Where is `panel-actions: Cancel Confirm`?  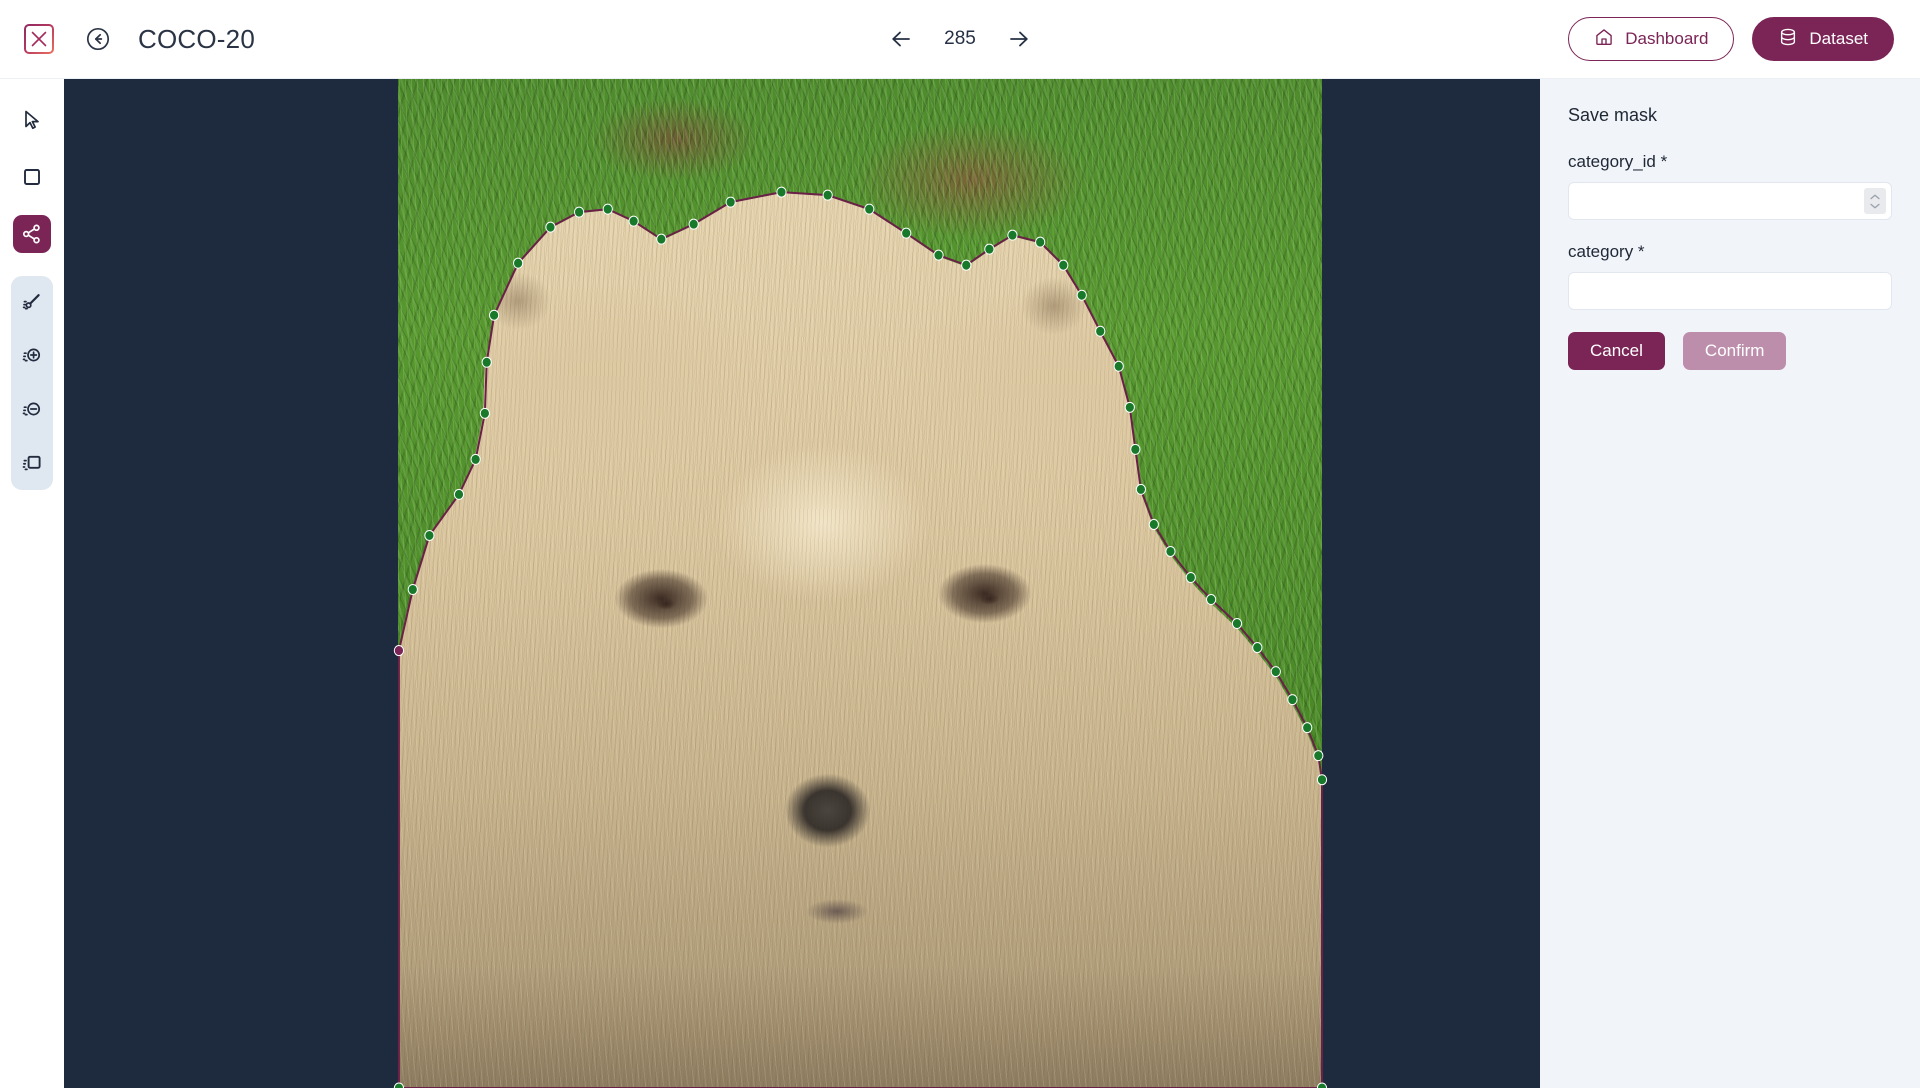
panel-actions: Cancel Confirm is located at coordinates (1730, 351).